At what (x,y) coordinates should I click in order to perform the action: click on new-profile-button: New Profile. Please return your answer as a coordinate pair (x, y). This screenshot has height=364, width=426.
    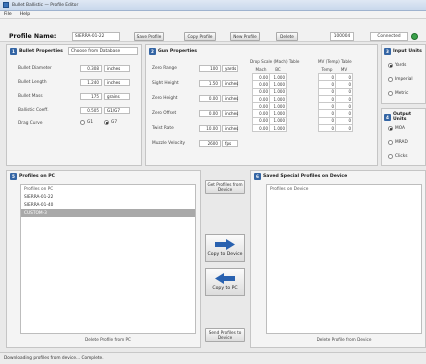
    Looking at the image, I should click on (245, 36).